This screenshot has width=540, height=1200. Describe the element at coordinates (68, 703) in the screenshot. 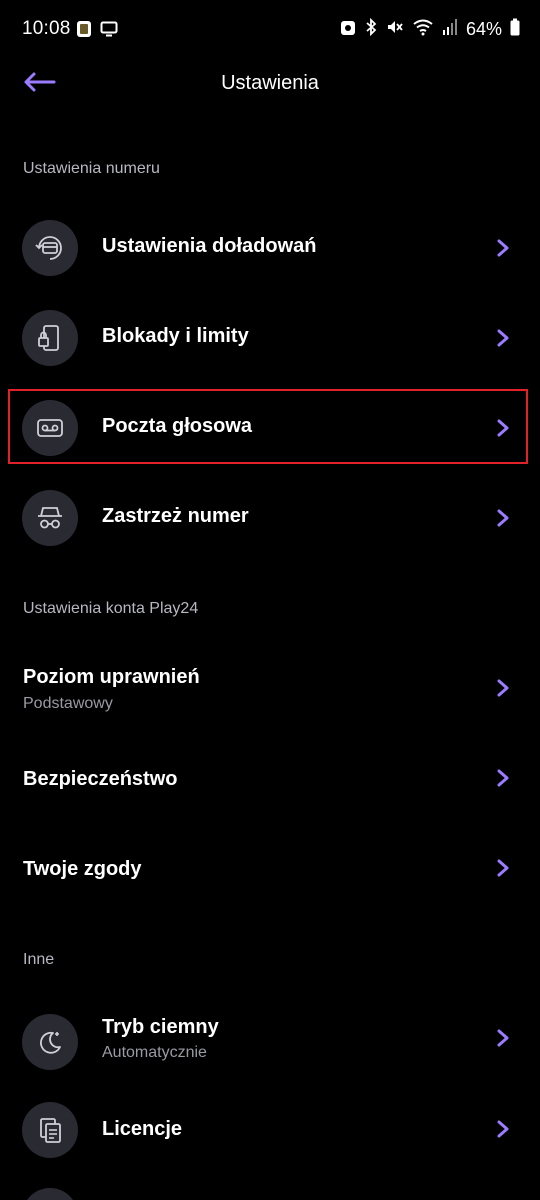

I see `settings-item-sublabel: Podstawowy` at that location.